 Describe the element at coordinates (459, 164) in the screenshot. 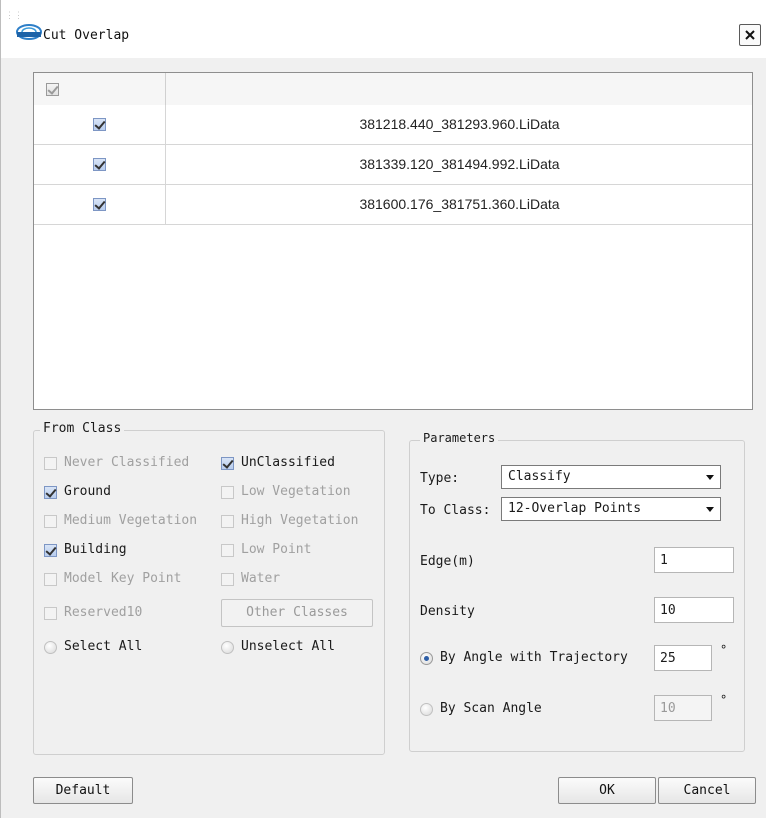

I see `file-name: 381339.120_381494.992.LiData` at that location.